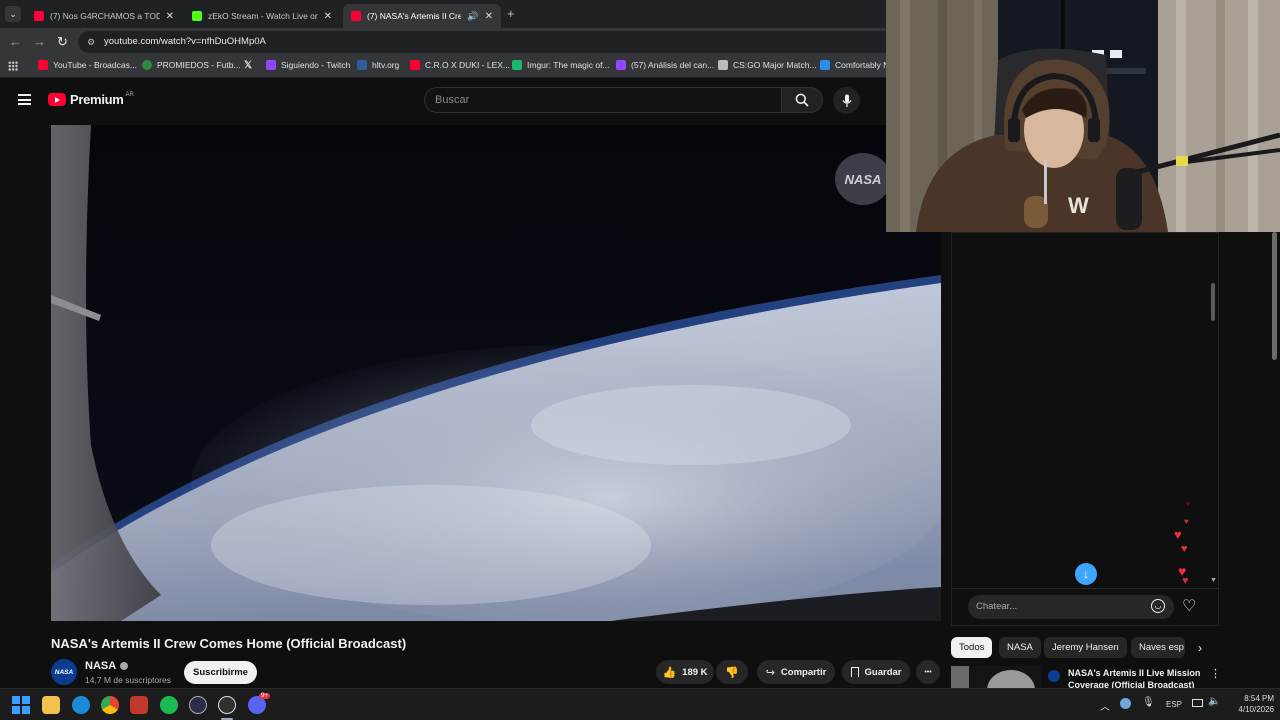  Describe the element at coordinates (51, 705) in the screenshot. I see `file-explorer-icon` at that location.